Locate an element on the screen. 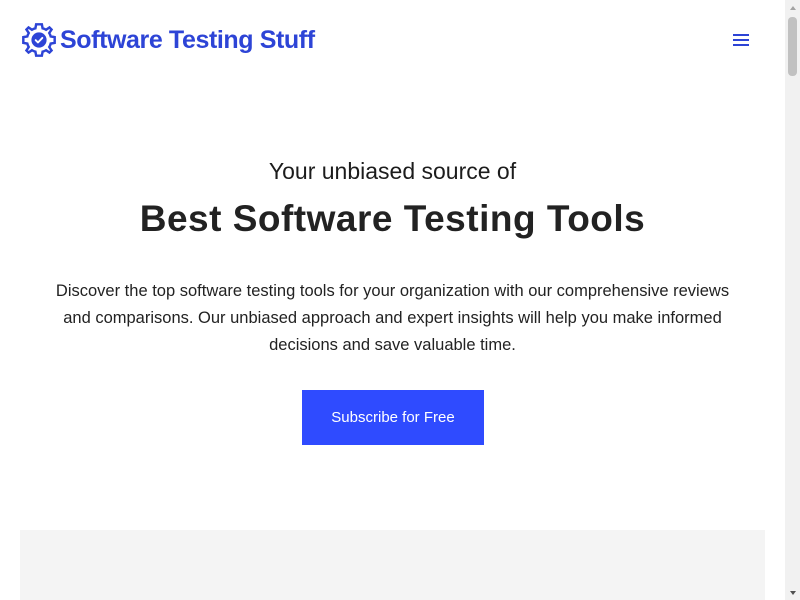 This screenshot has height=600, width=800. scroll-down-arrow-icon is located at coordinates (792, 592).